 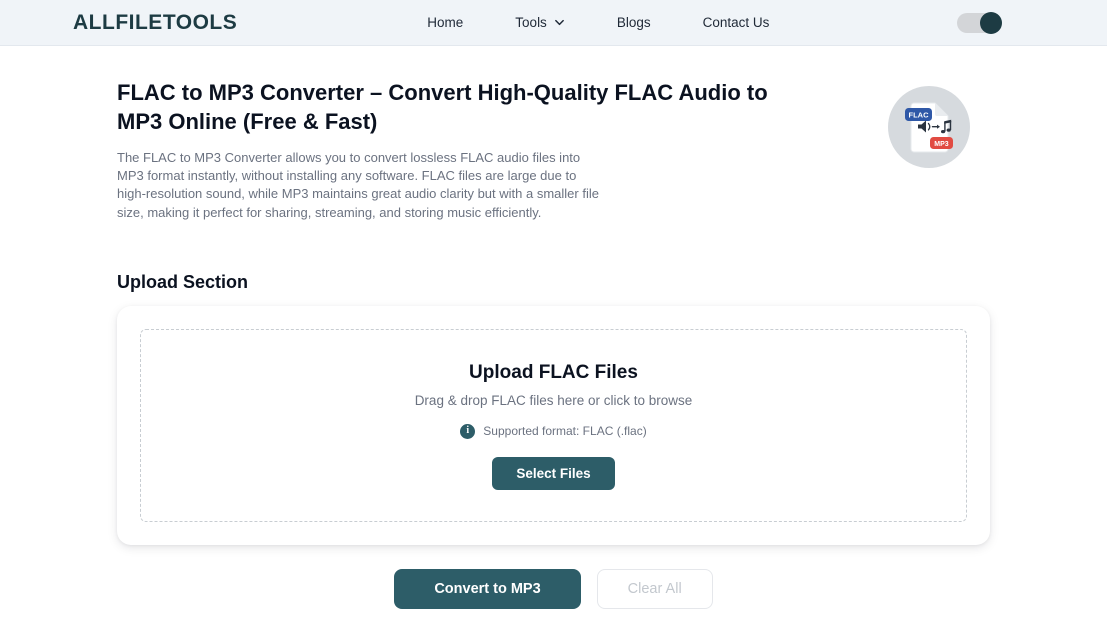 I want to click on supported-format-text: Supported format: FLAC (.flac), so click(x=565, y=431).